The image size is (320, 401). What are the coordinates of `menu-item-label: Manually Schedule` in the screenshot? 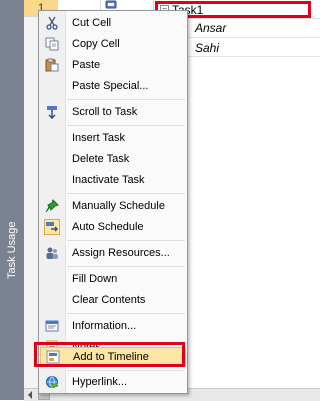 It's located at (118, 205).